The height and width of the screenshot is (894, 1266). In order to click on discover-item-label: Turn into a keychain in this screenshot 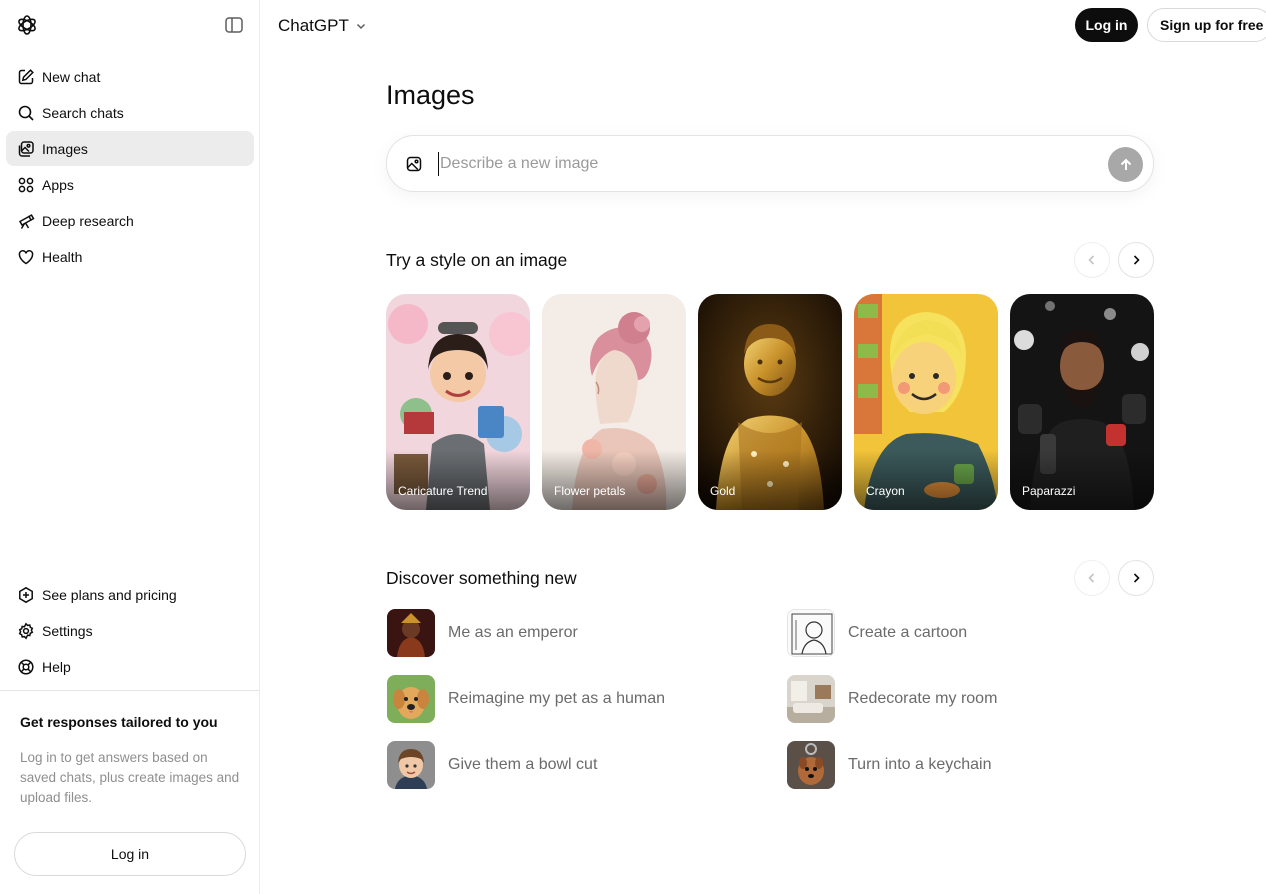, I will do `click(920, 764)`.